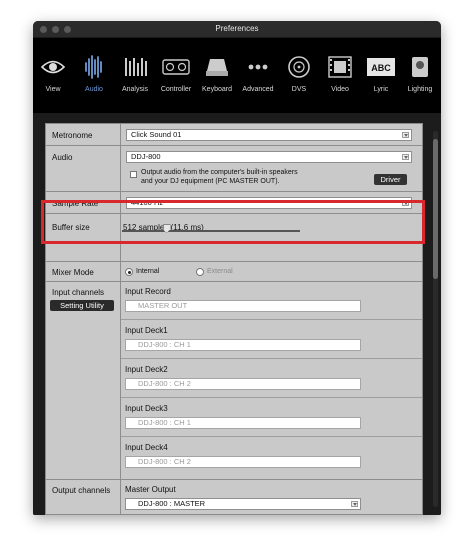  What do you see at coordinates (258, 89) in the screenshot?
I see `tab-advanced-label: Advanced` at bounding box center [258, 89].